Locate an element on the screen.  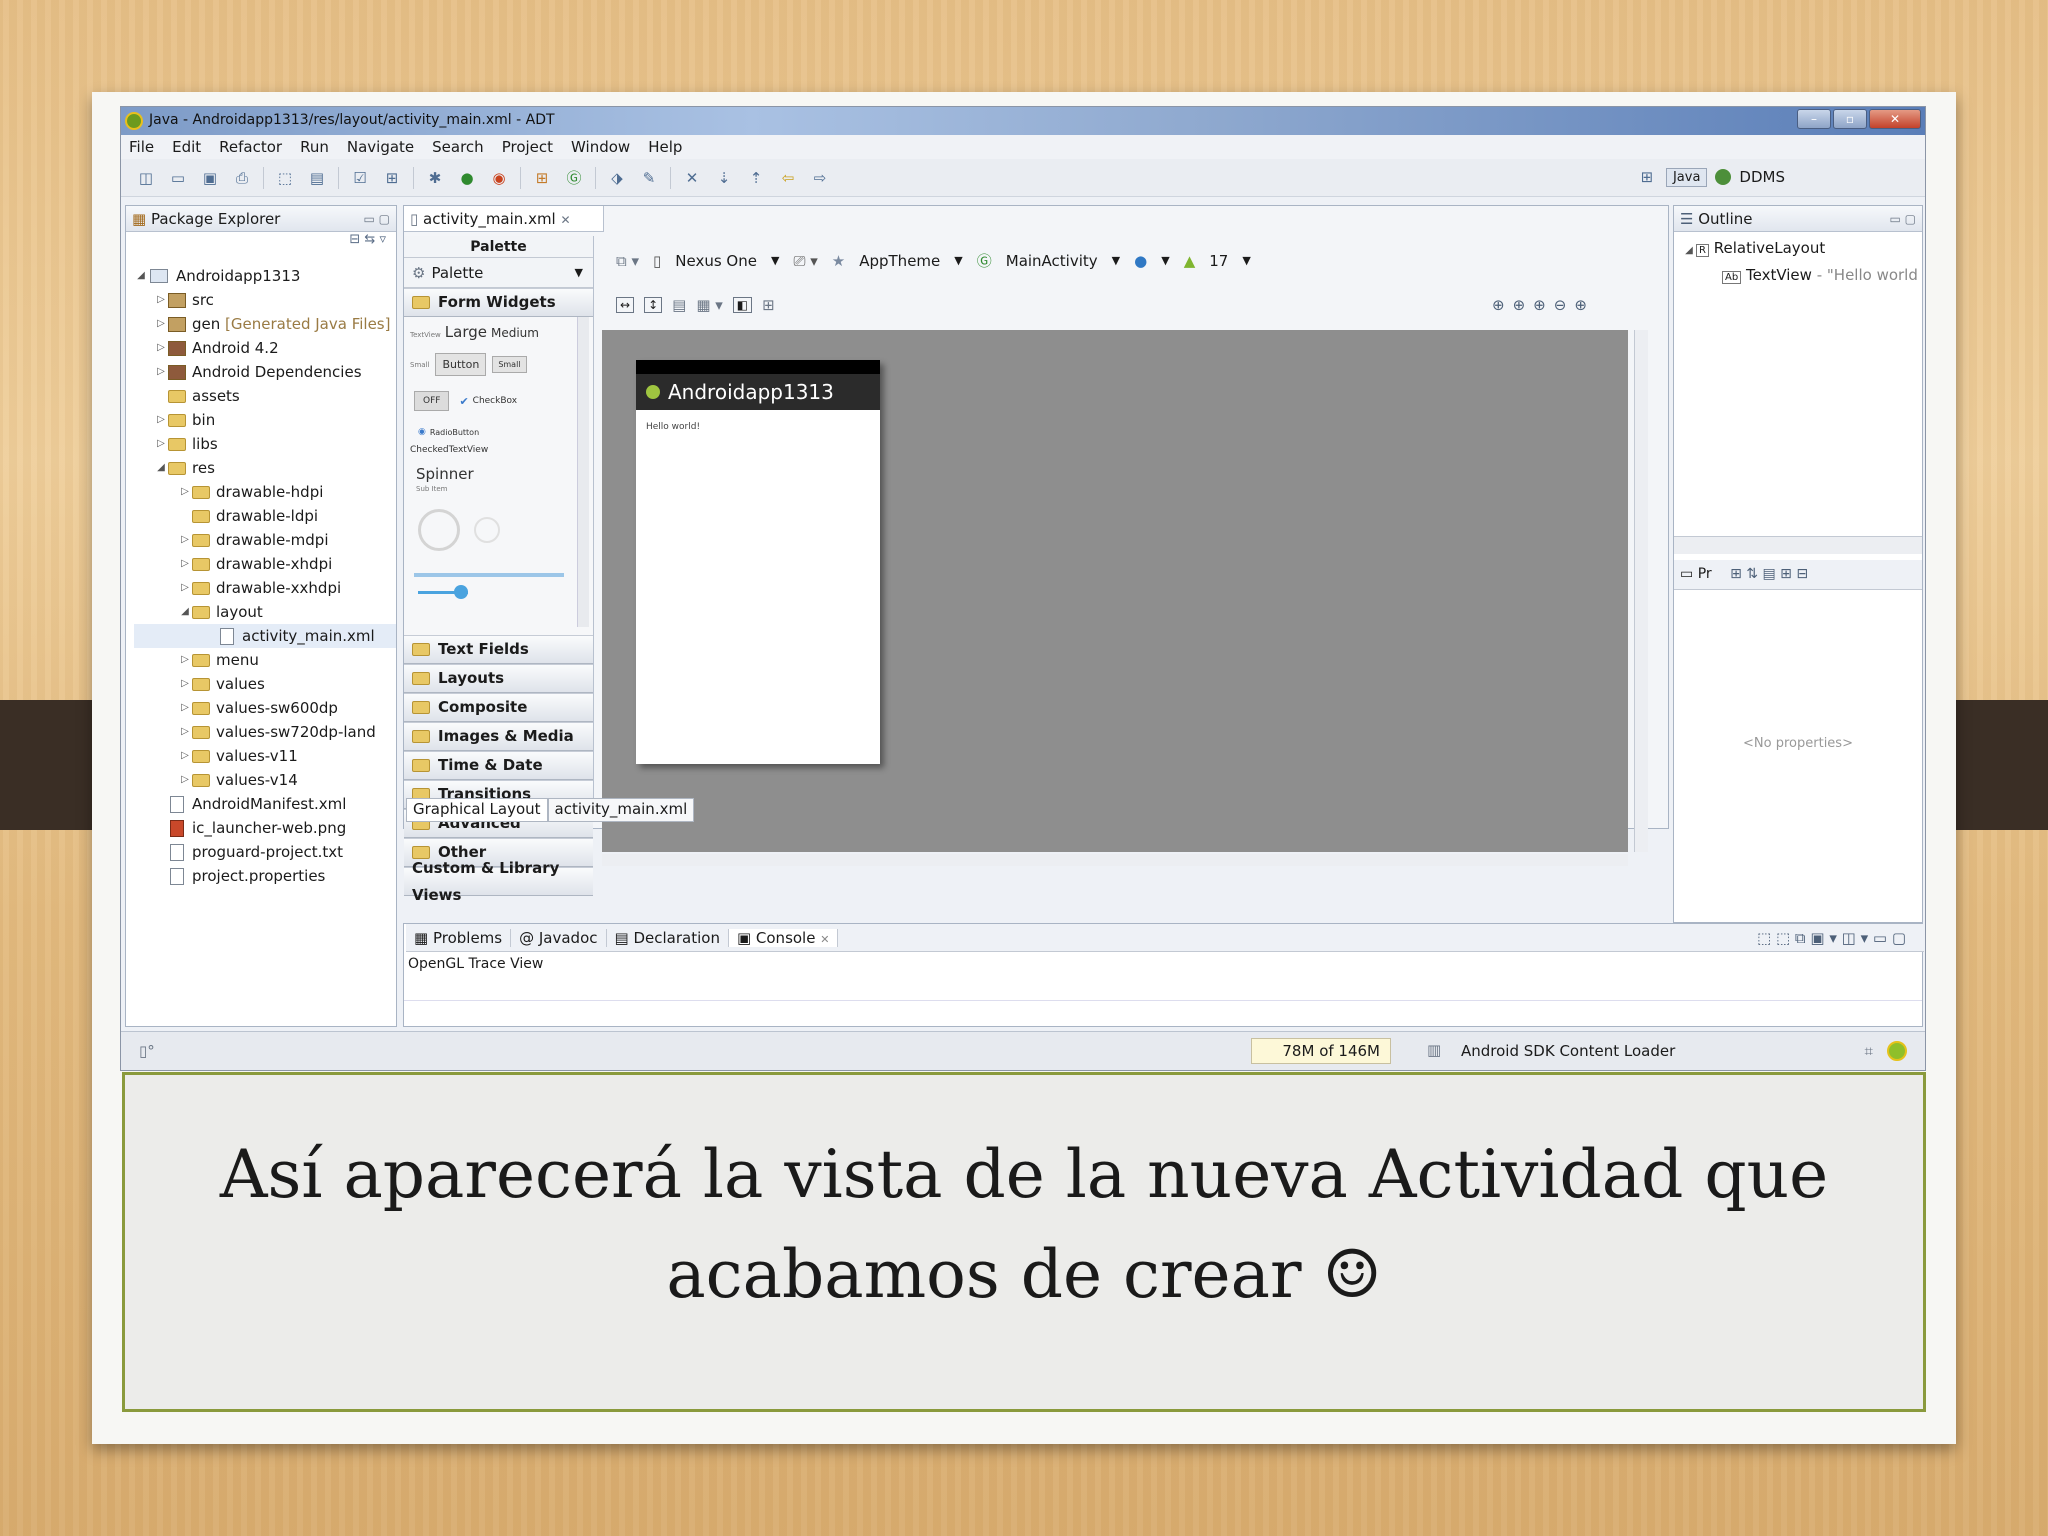
open-type-icon: ⬗ is located at coordinates (617, 178).